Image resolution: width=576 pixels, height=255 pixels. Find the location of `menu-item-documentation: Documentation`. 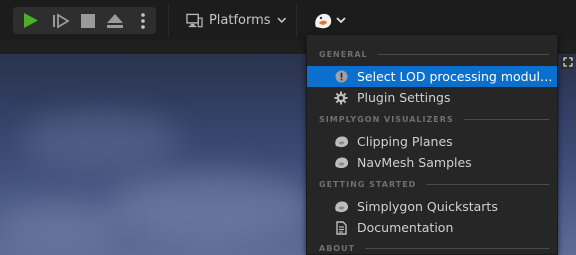

menu-item-documentation: Documentation is located at coordinates (432, 227).